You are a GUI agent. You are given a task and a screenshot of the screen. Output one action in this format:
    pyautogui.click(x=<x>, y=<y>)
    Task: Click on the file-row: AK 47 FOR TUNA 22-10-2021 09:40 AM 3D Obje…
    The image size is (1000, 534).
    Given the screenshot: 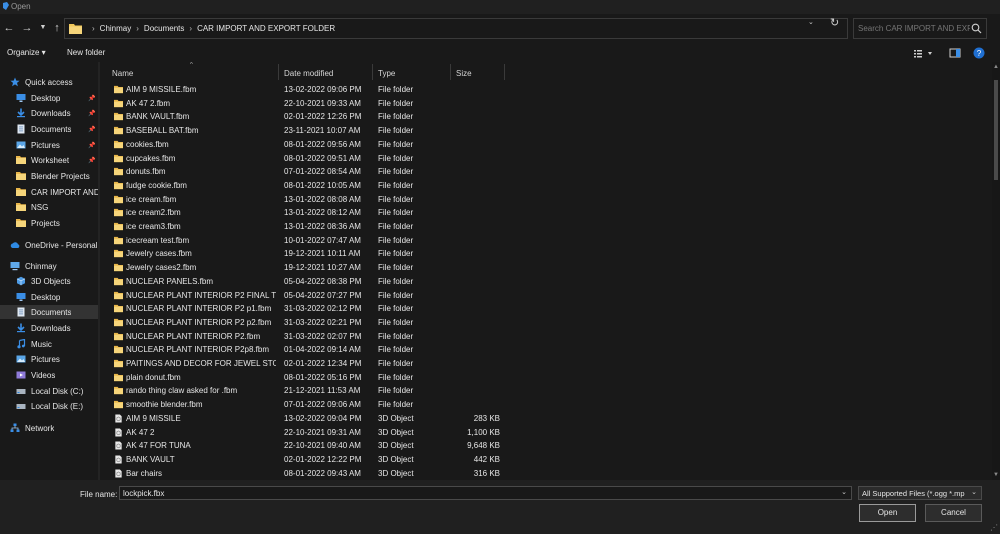 What is the action you would take?
    pyautogui.click(x=546, y=446)
    